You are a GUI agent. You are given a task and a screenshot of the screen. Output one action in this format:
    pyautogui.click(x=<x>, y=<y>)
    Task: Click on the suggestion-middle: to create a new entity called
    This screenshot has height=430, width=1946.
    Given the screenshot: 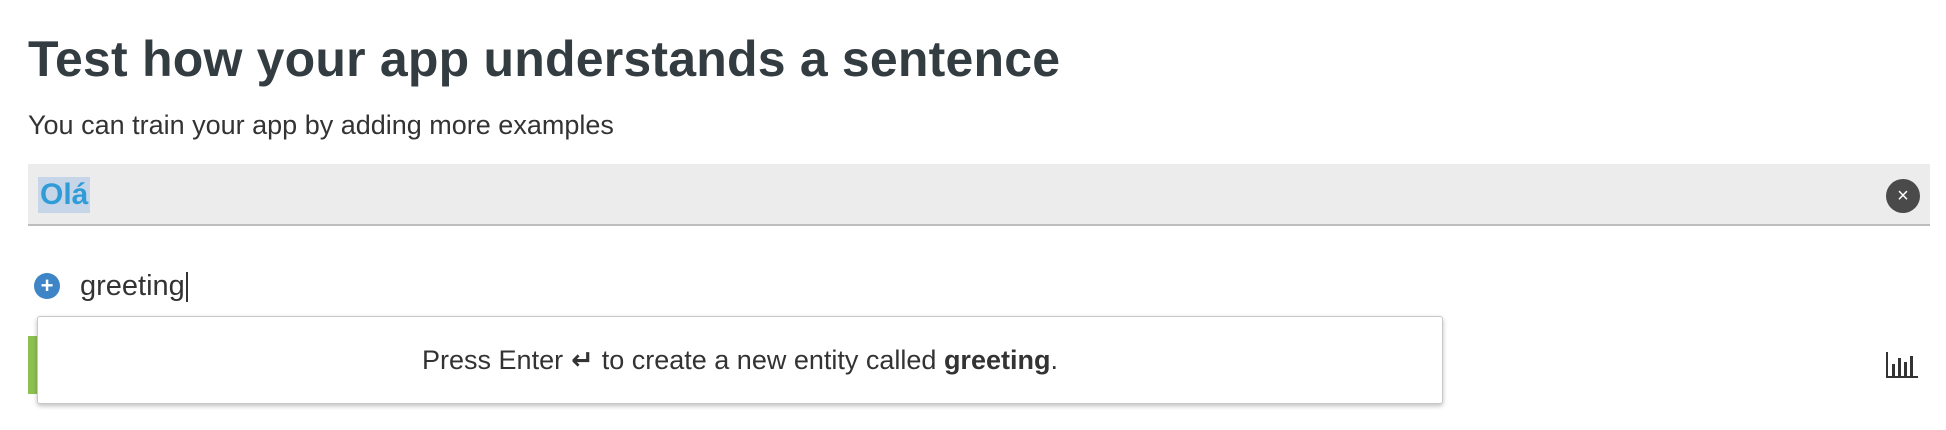 What is the action you would take?
    pyautogui.click(x=769, y=359)
    